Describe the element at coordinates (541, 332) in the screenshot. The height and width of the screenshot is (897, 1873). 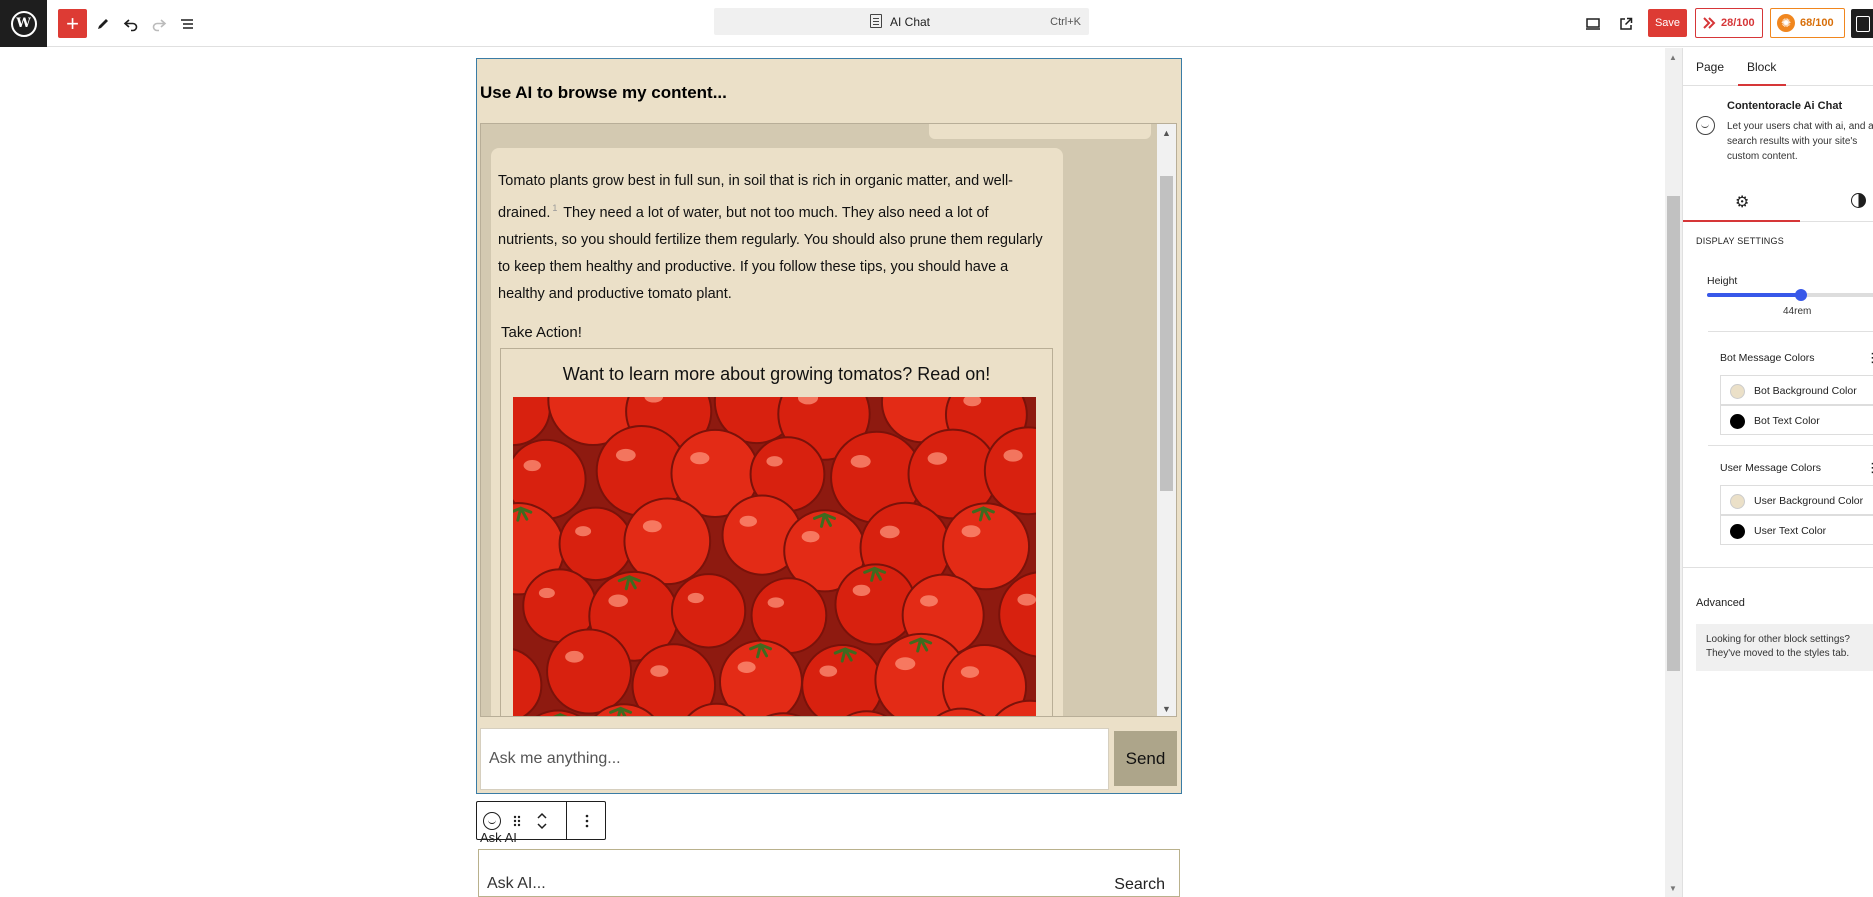
I see `take-action-label: Take Action!` at that location.